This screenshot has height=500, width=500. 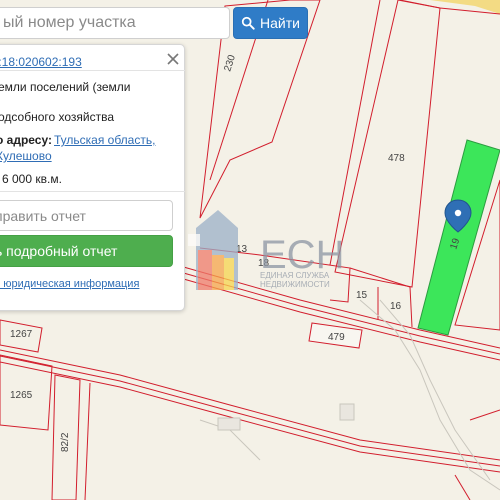 What do you see at coordinates (41, 62) in the screenshot?
I see `cadastral-number-link: 71:18:020602:193` at bounding box center [41, 62].